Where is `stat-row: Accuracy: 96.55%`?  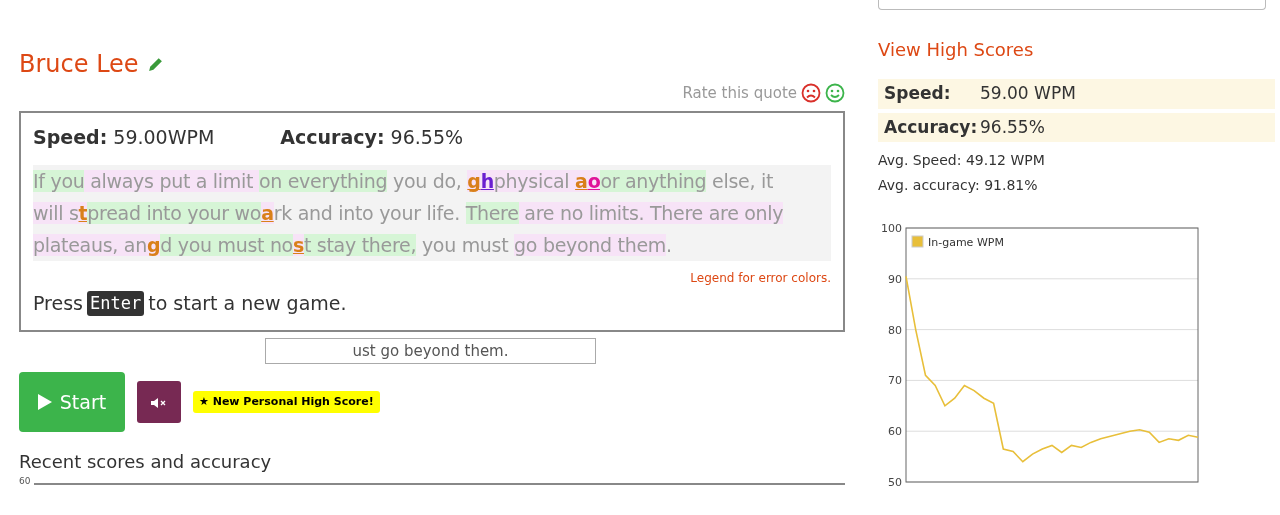 stat-row: Accuracy: 96.55% is located at coordinates (1076, 127).